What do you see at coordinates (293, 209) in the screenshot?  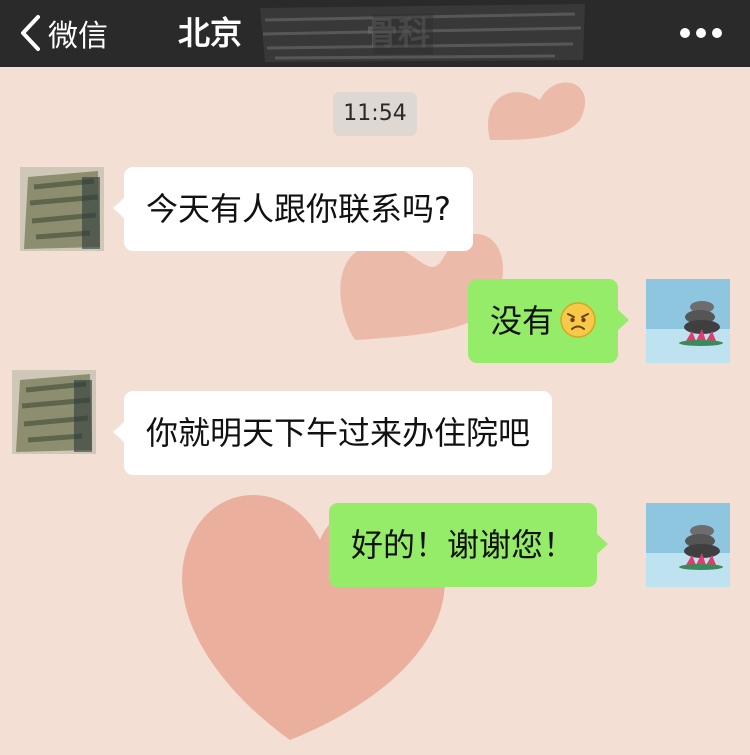 I see `incoming-message: 今天有人跟你联系吗?` at bounding box center [293, 209].